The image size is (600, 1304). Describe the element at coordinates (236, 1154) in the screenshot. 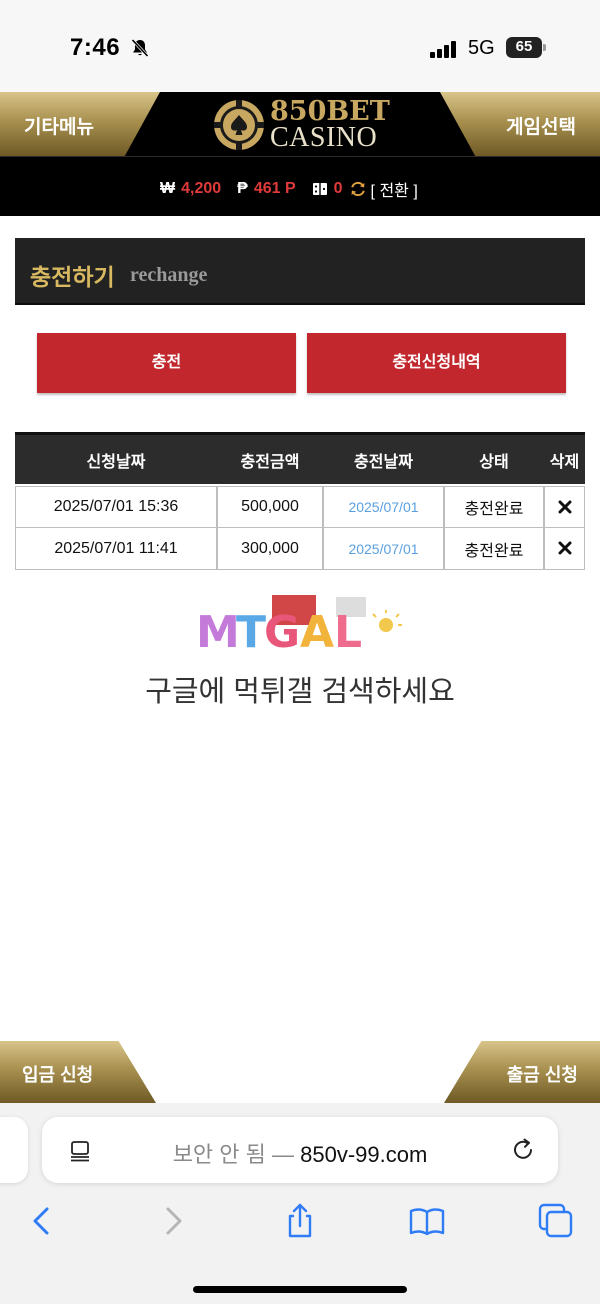

I see `insecure-label: 보안 안 됨 —` at that location.